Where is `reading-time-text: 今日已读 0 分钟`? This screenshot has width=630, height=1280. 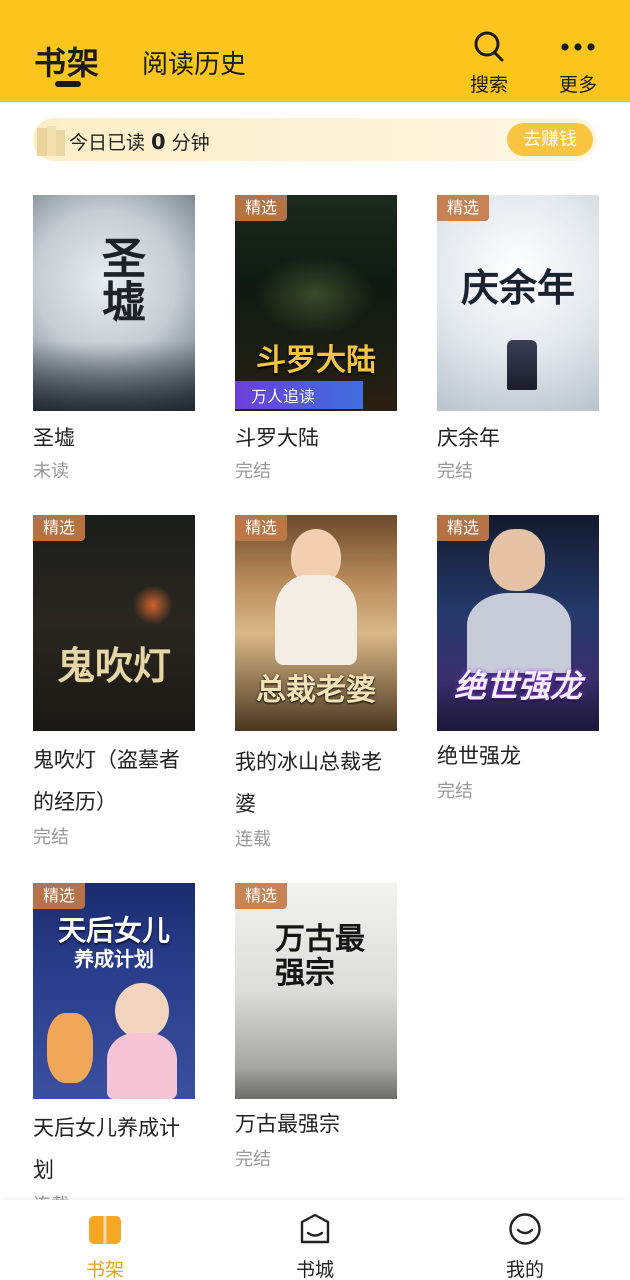
reading-time-text: 今日已读 0 分钟 is located at coordinates (139, 141).